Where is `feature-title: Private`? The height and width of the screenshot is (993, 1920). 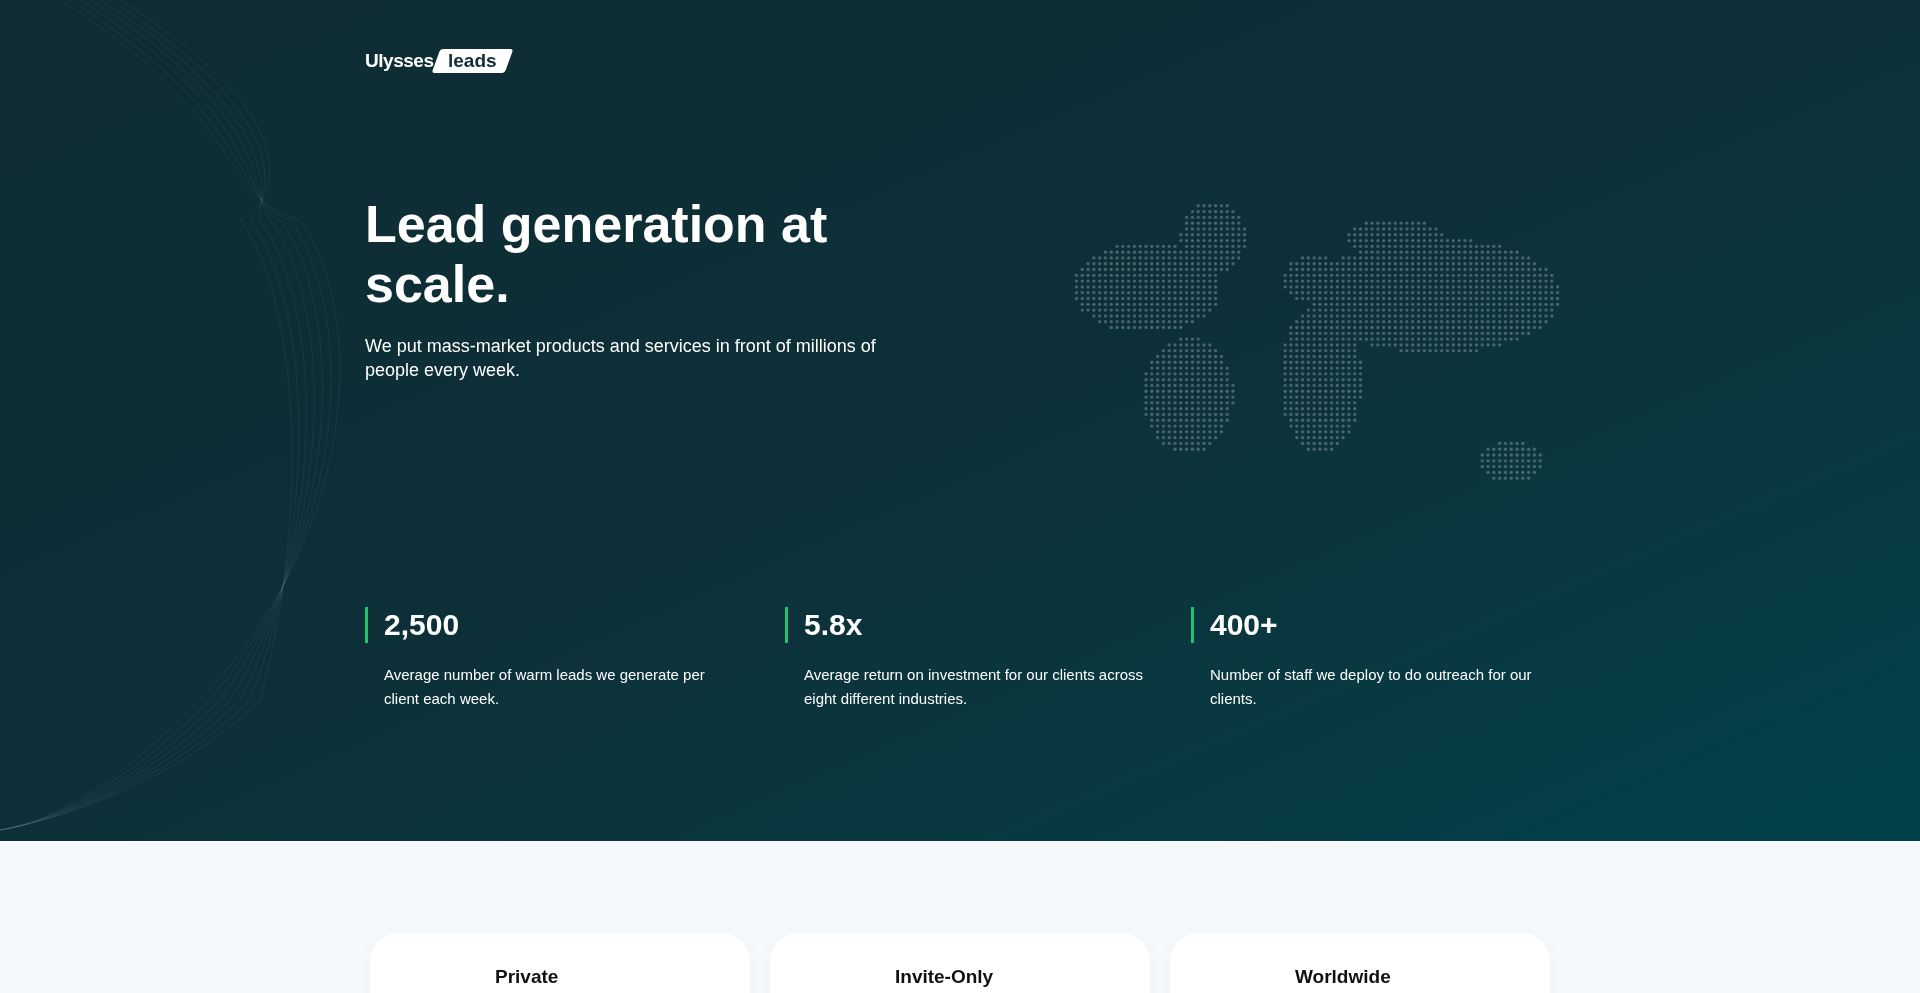
feature-title: Private is located at coordinates (527, 977).